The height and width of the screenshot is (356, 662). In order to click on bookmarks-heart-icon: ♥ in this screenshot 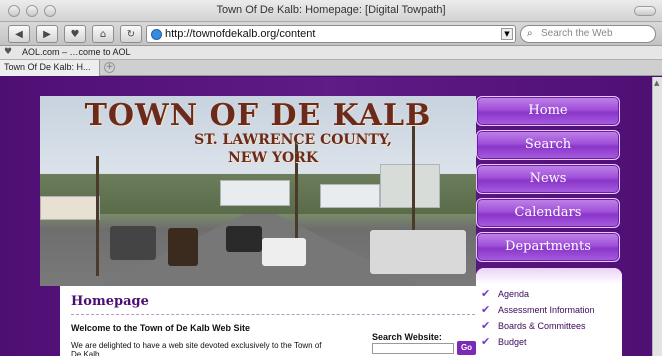, I will do `click(8, 52)`.